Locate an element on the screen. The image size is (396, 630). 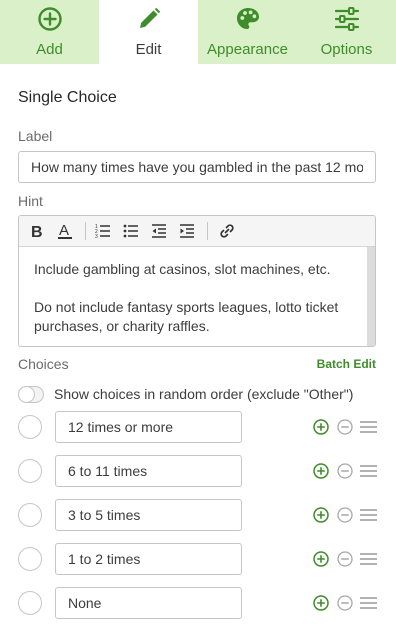
label-input is located at coordinates (197, 167).